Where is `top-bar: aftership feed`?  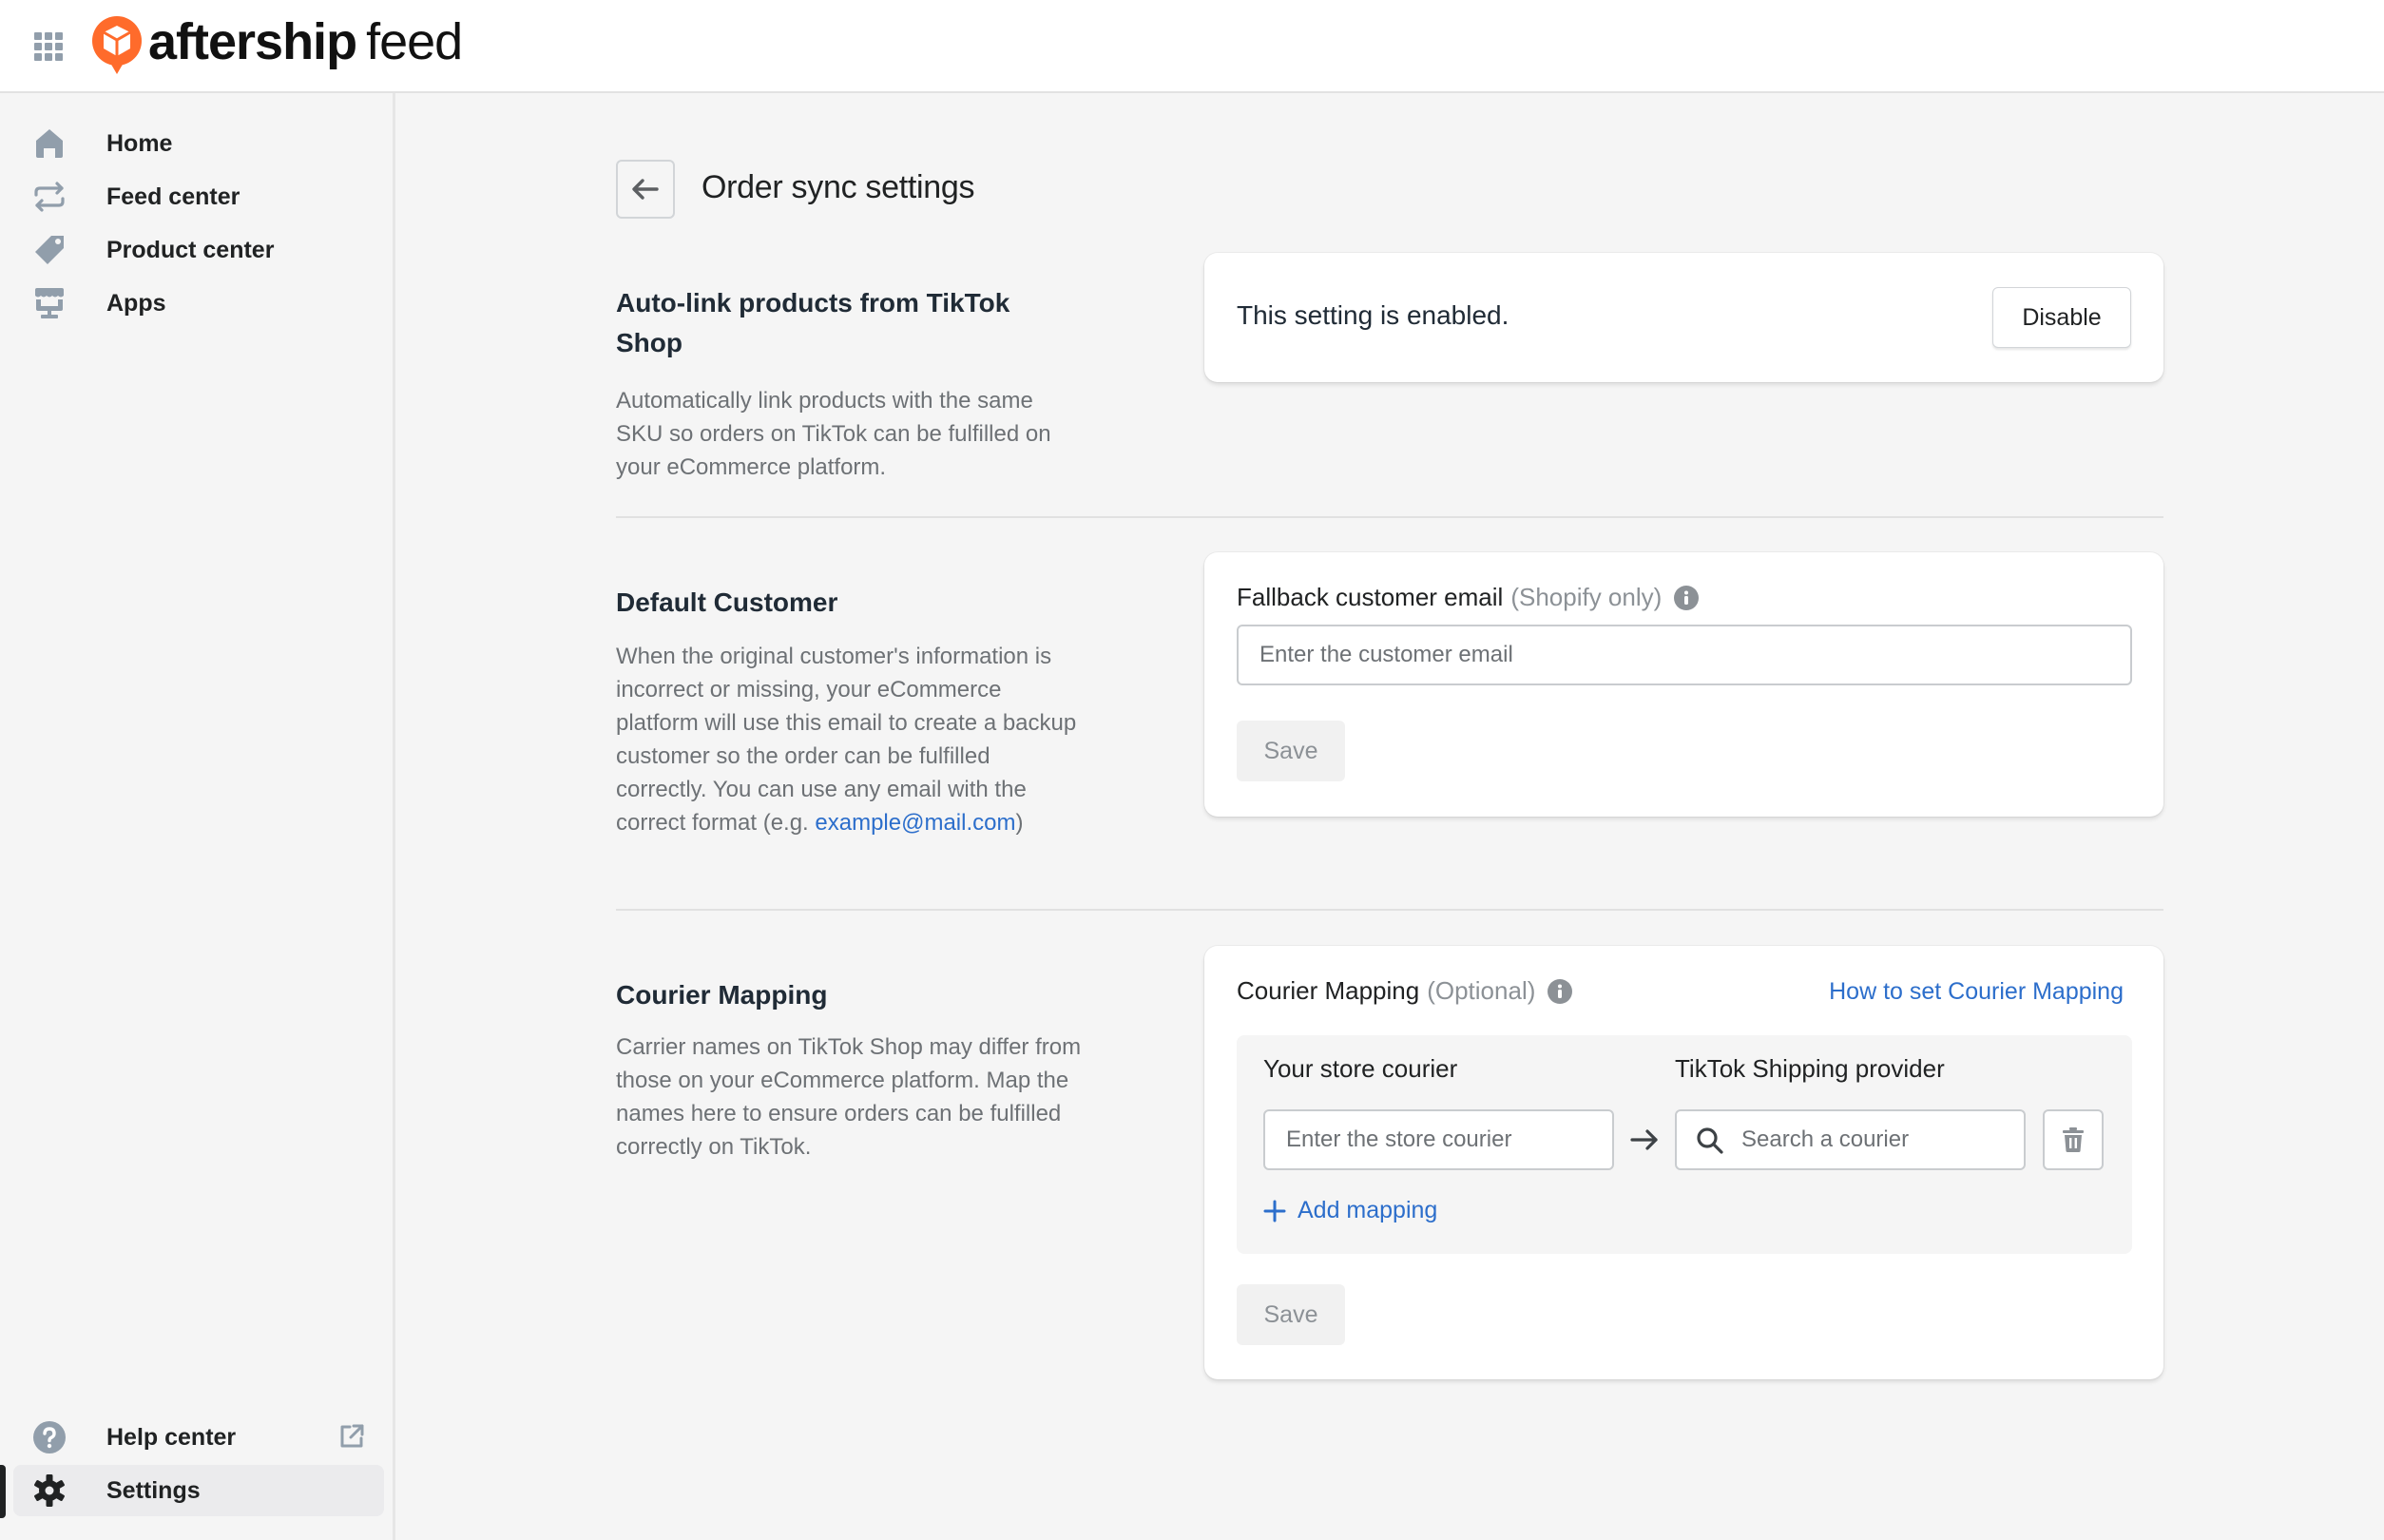
top-bar: aftership feed is located at coordinates (1192, 47).